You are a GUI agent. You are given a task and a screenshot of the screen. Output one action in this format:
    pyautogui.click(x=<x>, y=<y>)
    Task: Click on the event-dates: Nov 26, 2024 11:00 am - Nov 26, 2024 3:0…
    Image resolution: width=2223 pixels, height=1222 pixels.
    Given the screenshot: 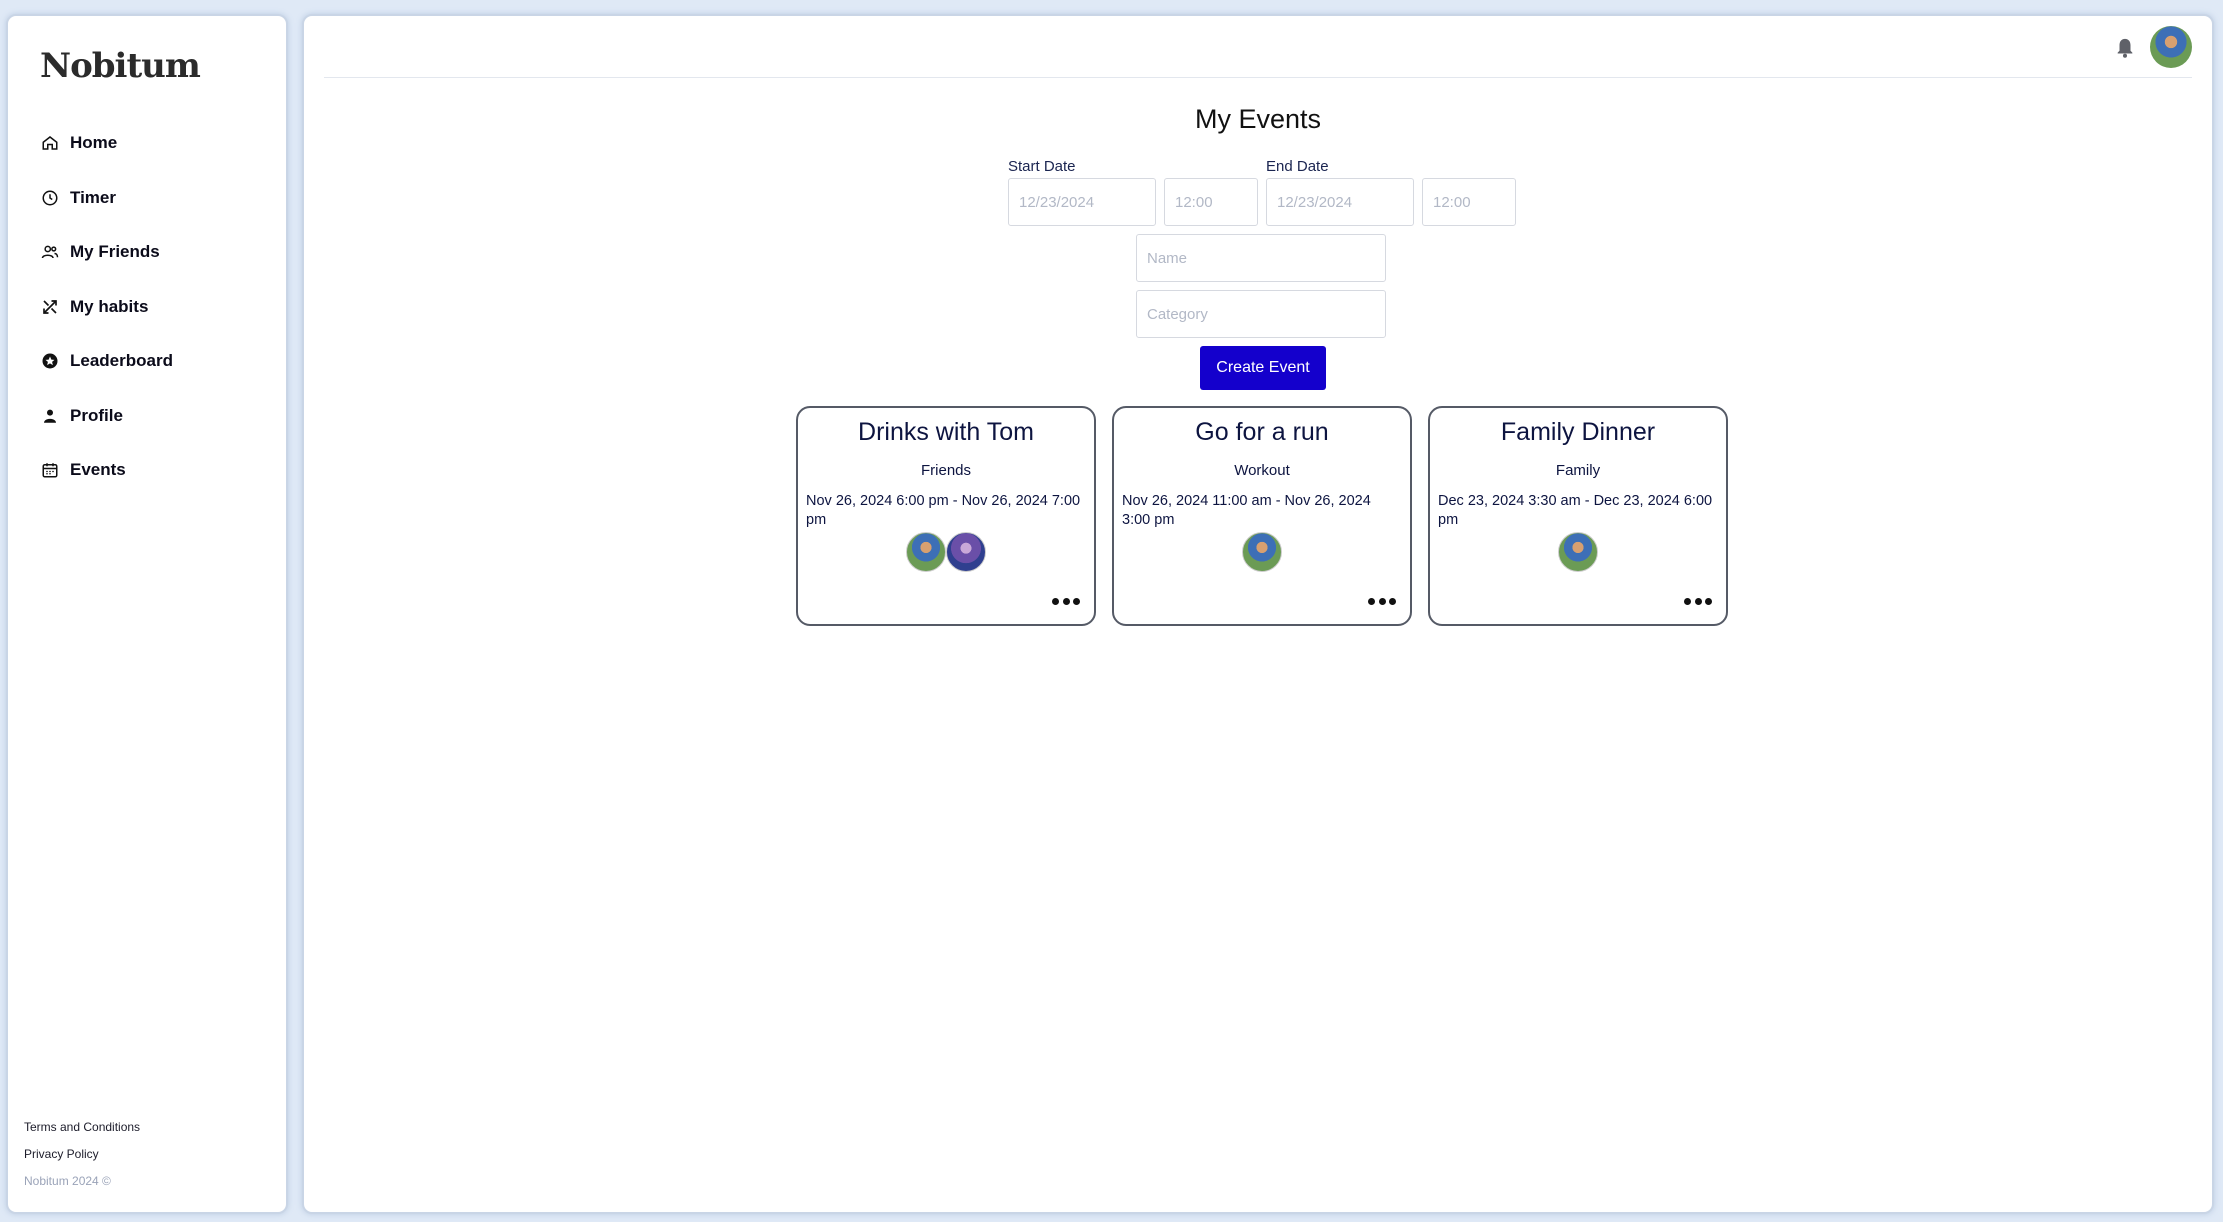 What is the action you would take?
    pyautogui.click(x=1246, y=510)
    